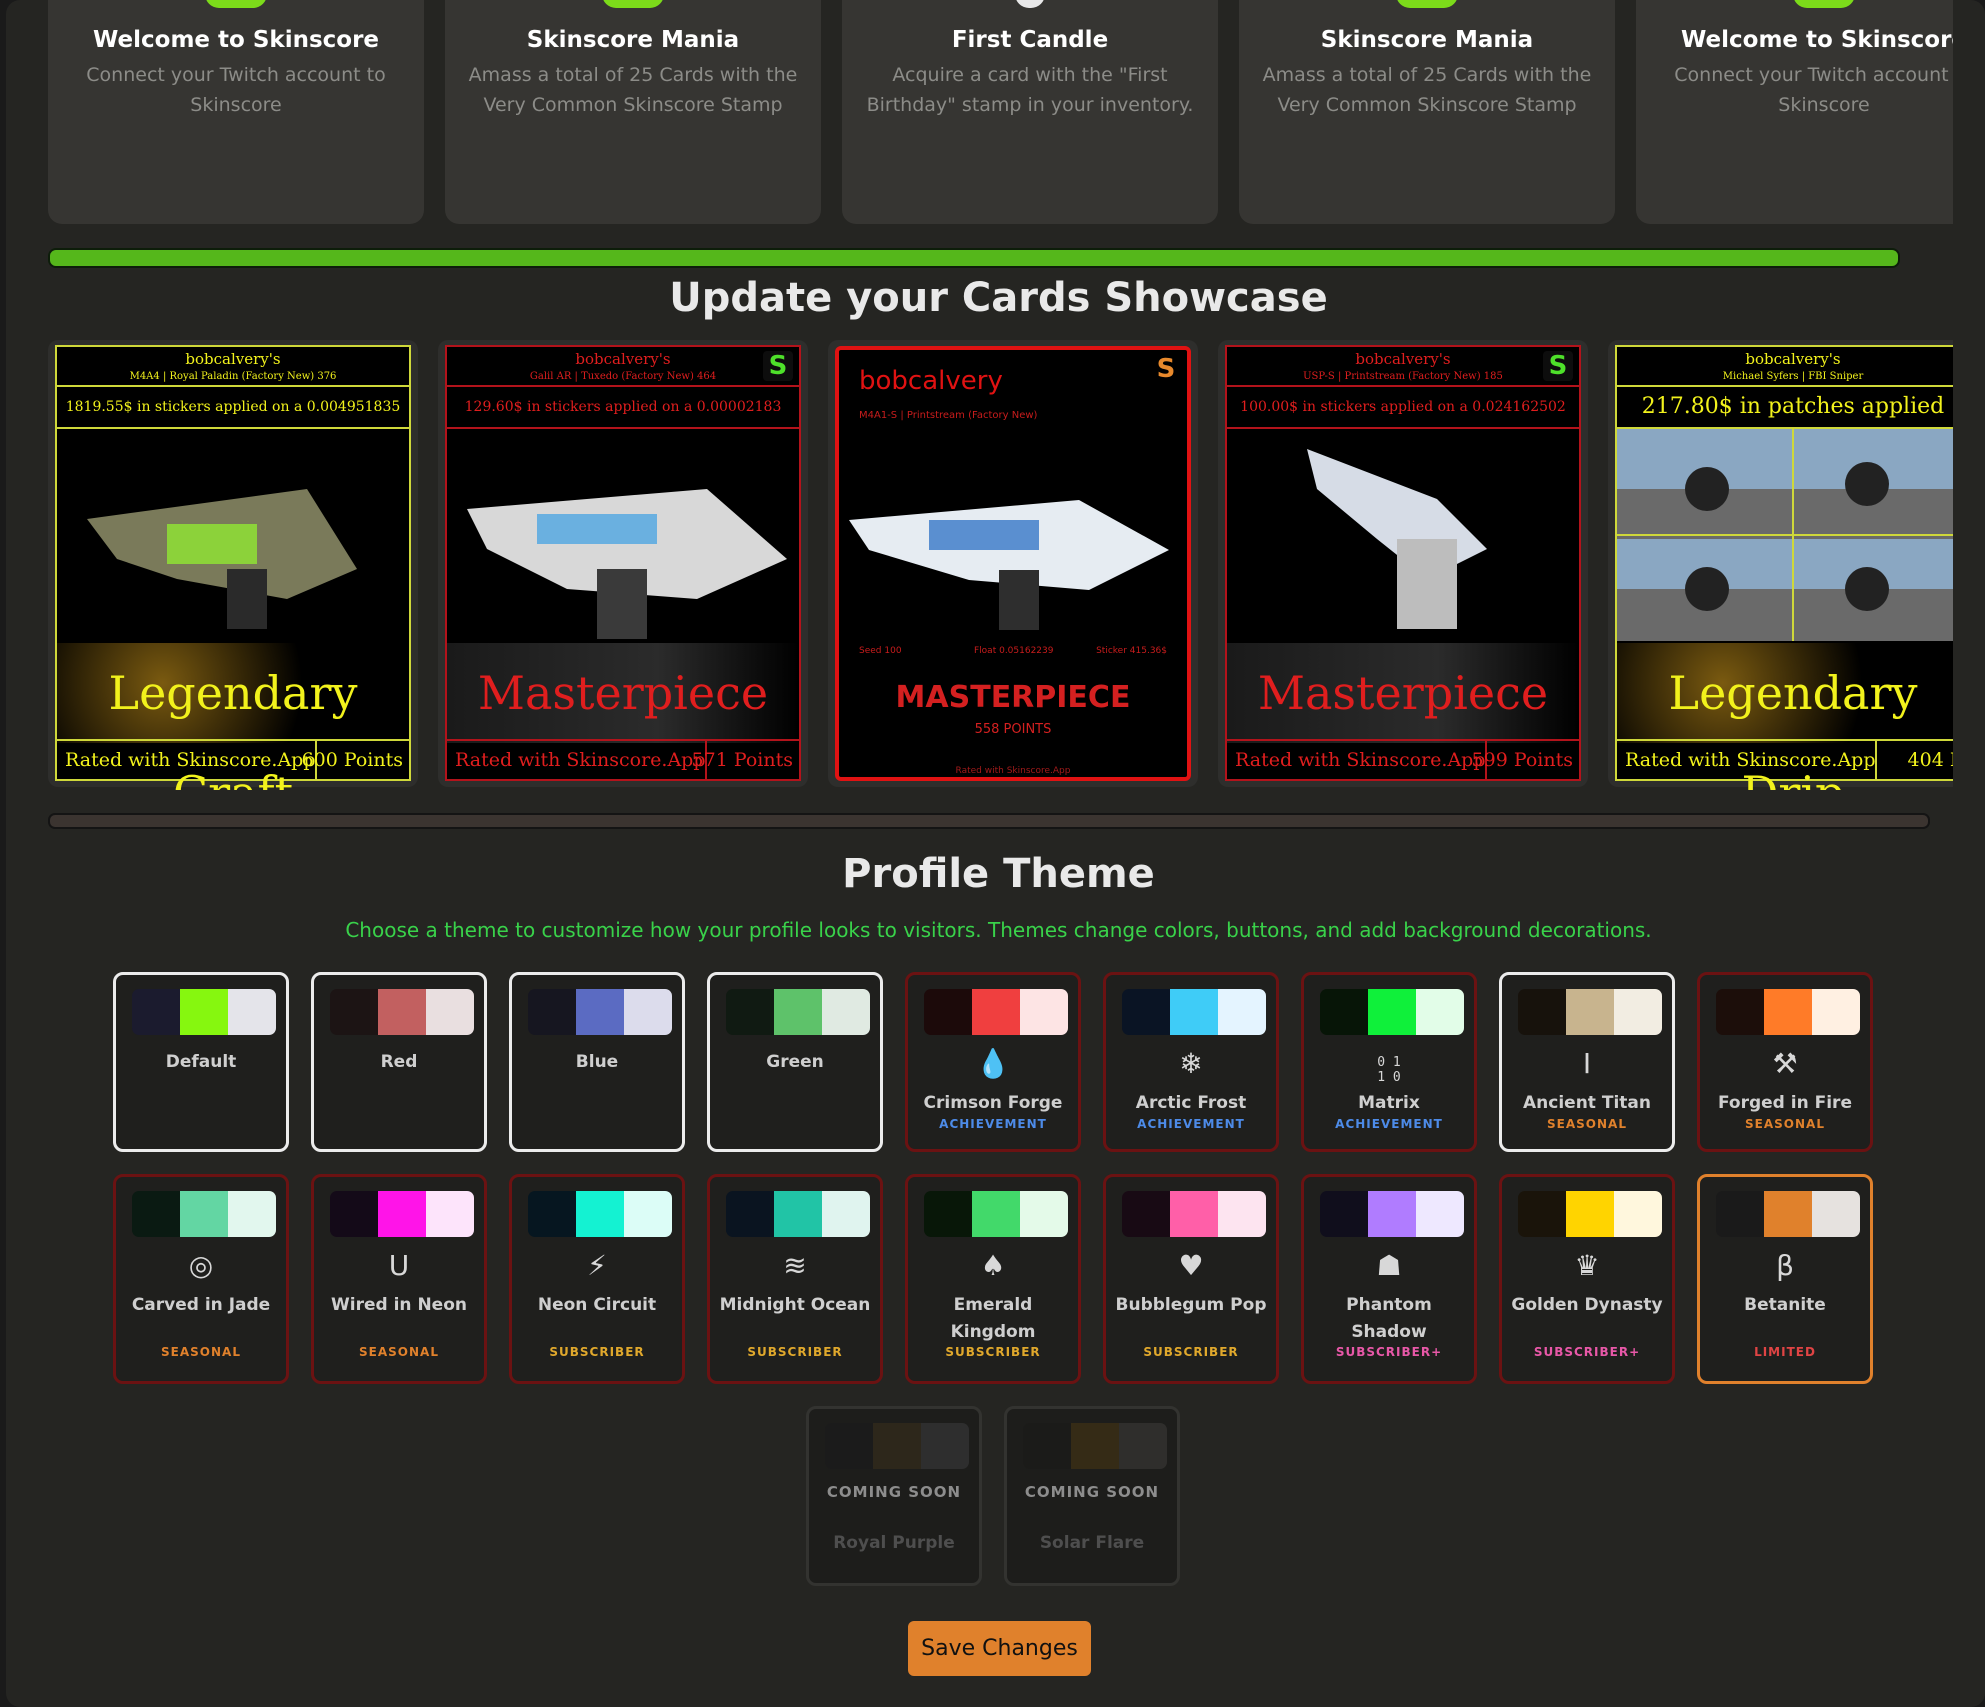  I want to click on theme-card-arctic-frost: ❄ Arctic Frost ACHIEVEMENT, so click(1191, 1062).